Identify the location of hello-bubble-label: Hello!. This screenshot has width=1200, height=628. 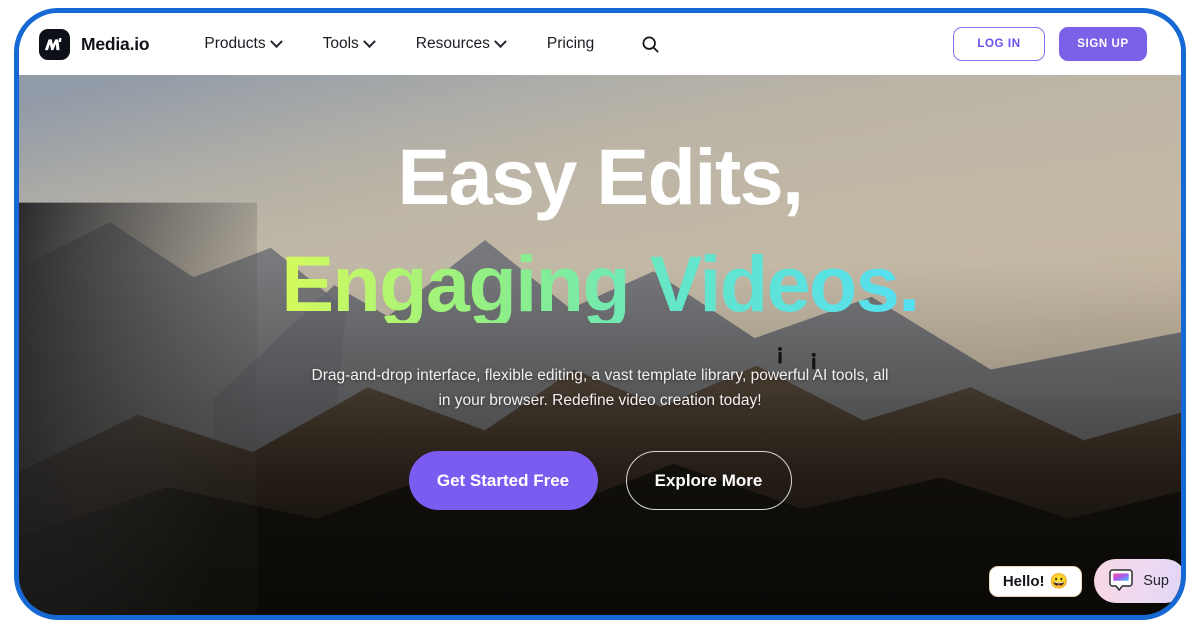
(1023, 581).